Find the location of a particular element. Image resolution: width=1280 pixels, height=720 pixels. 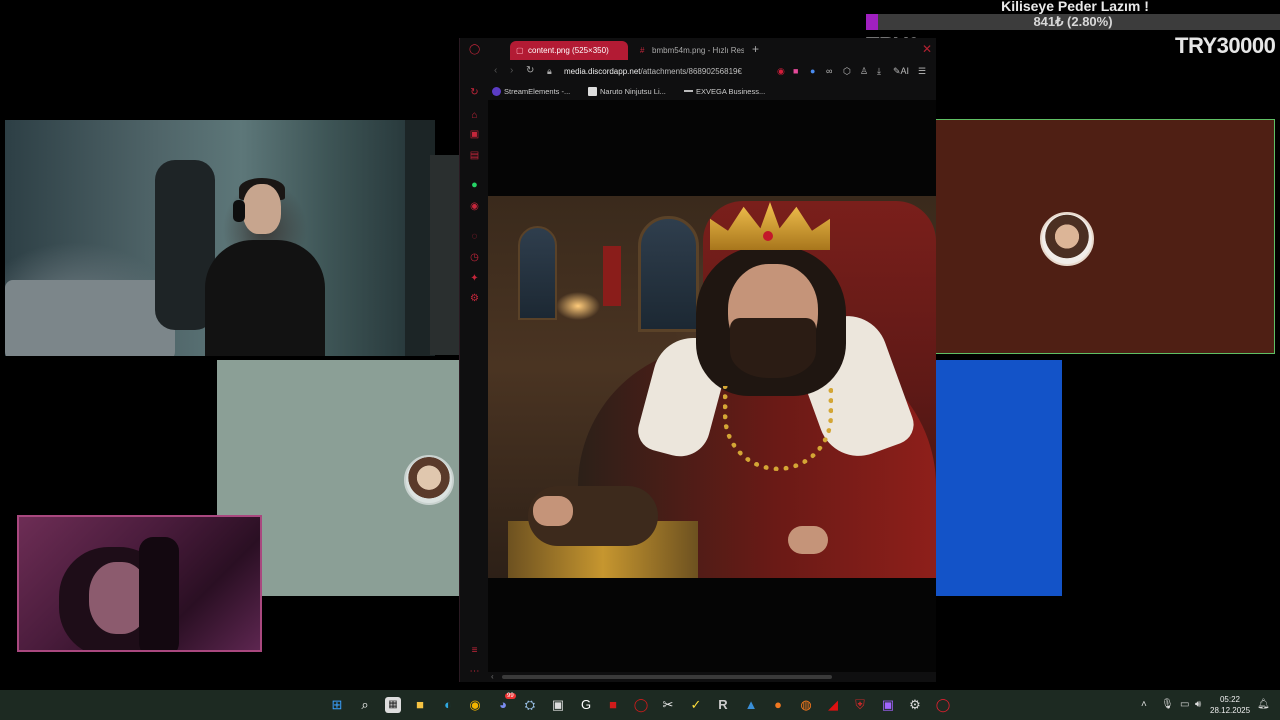

browser-sidebar: ◯ ↻ ⌂ ▣ ▤ ● ◉ ◌ ◷ ✦ ⚙ ≡ ⋯ is located at coordinates (474, 360).